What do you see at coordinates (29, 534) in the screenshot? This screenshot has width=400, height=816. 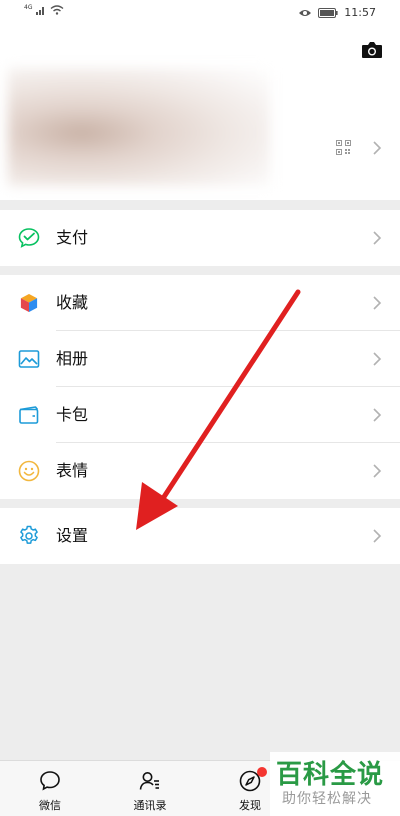 I see `gear-icon` at bounding box center [29, 534].